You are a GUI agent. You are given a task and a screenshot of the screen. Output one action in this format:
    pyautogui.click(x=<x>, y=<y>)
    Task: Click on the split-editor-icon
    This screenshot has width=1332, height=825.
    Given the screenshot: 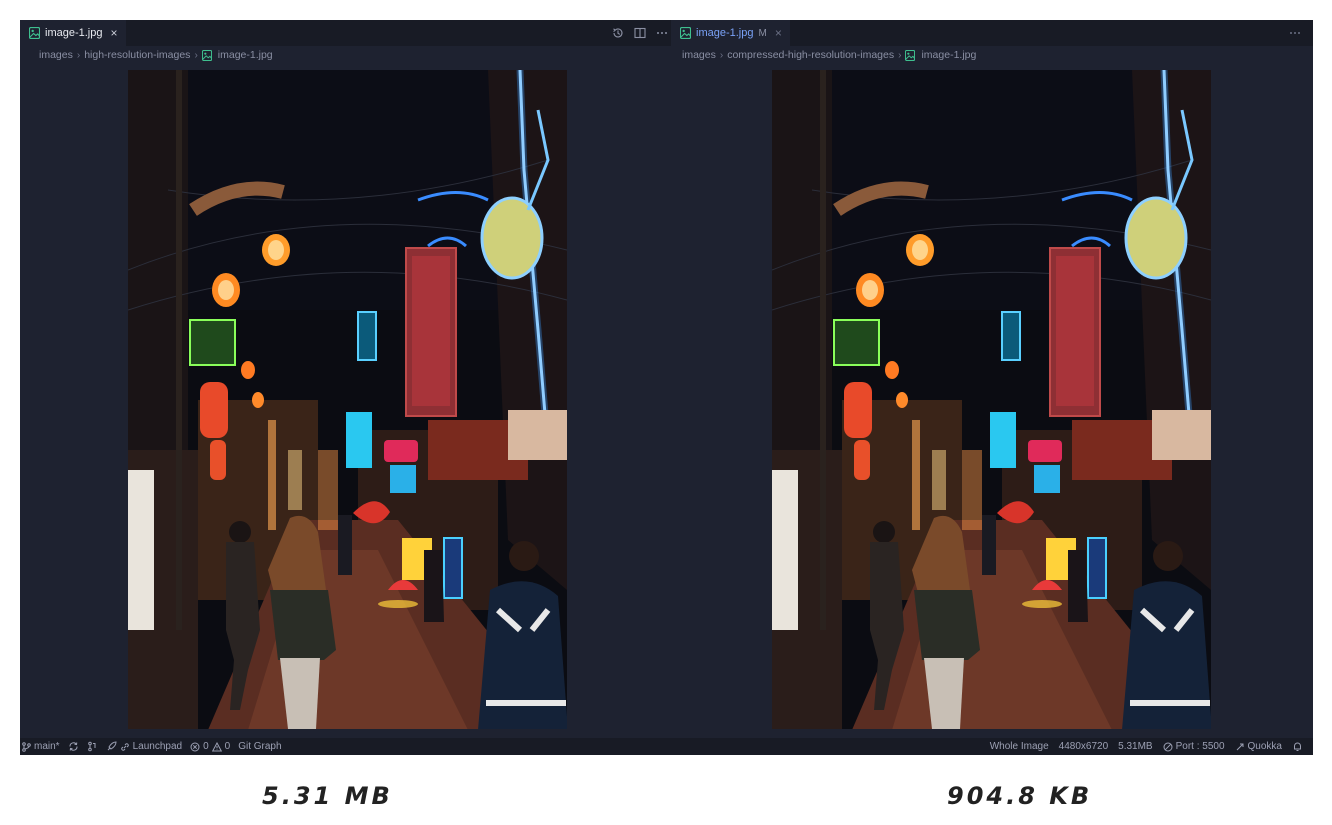 What is the action you would take?
    pyautogui.click(x=640, y=33)
    